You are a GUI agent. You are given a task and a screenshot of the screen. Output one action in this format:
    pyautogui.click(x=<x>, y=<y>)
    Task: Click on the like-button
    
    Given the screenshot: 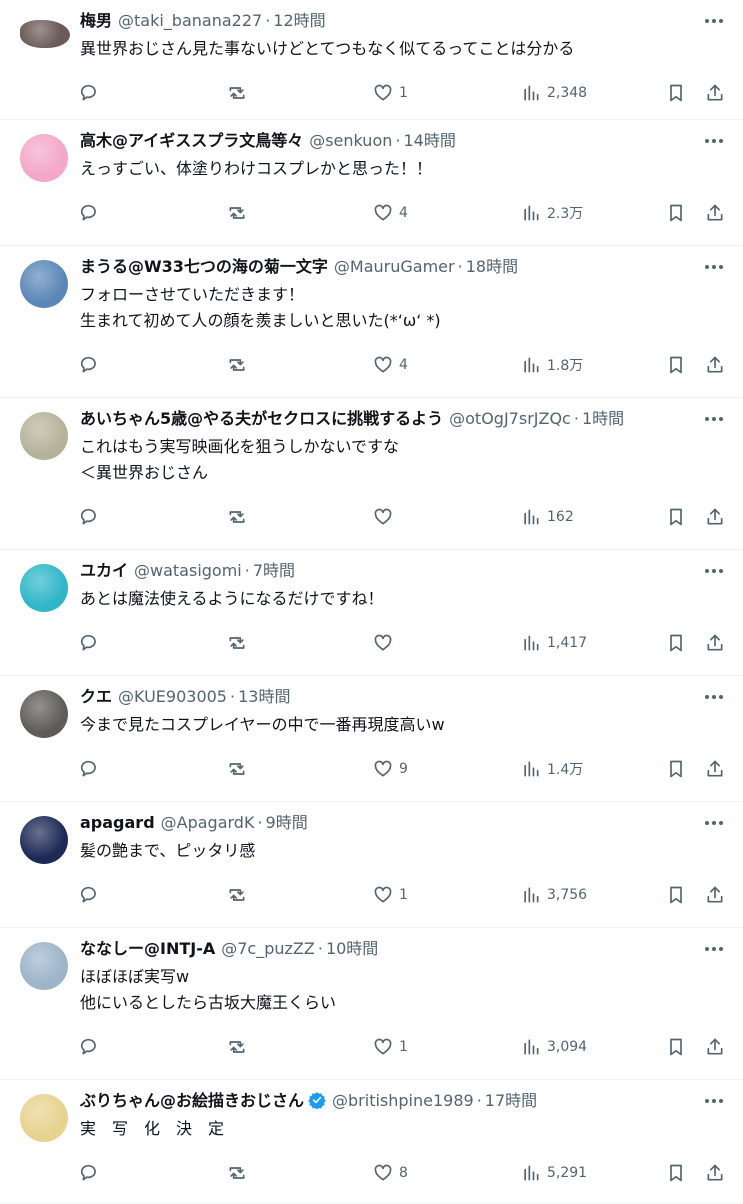 What is the action you would take?
    pyautogui.click(x=386, y=643)
    